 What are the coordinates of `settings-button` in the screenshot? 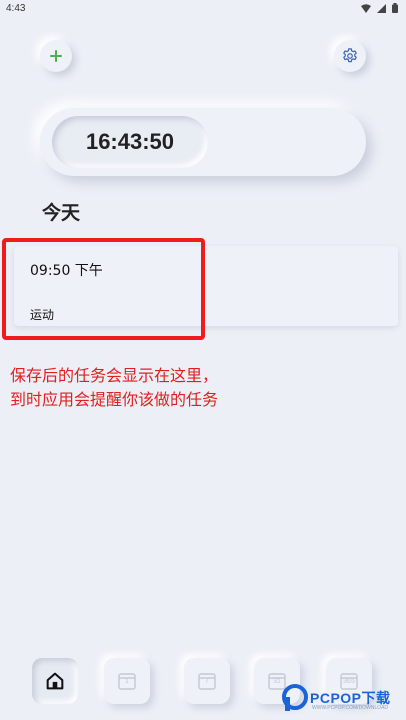 It's located at (350, 56).